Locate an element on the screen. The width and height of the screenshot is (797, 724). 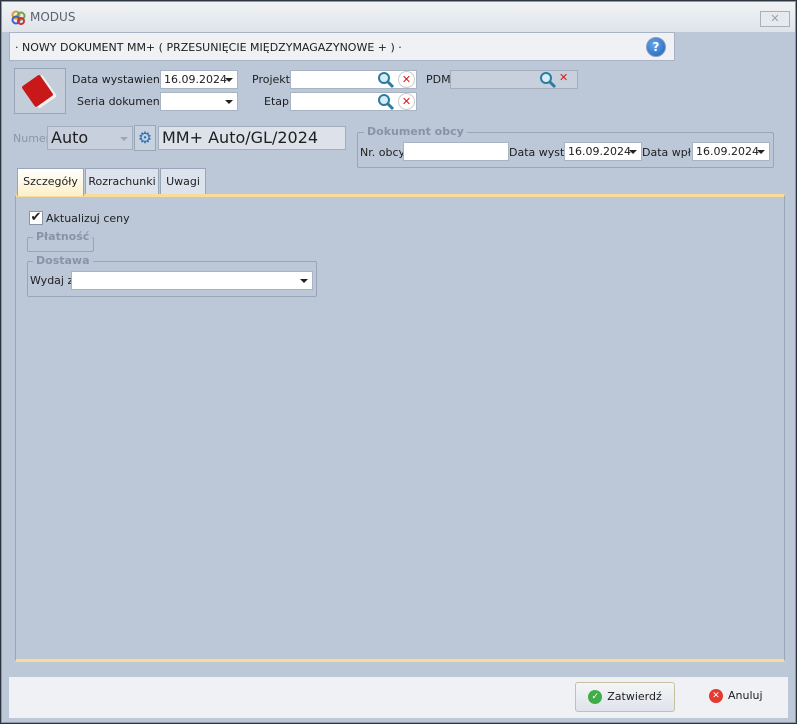
help-icon: ? is located at coordinates (656, 47).